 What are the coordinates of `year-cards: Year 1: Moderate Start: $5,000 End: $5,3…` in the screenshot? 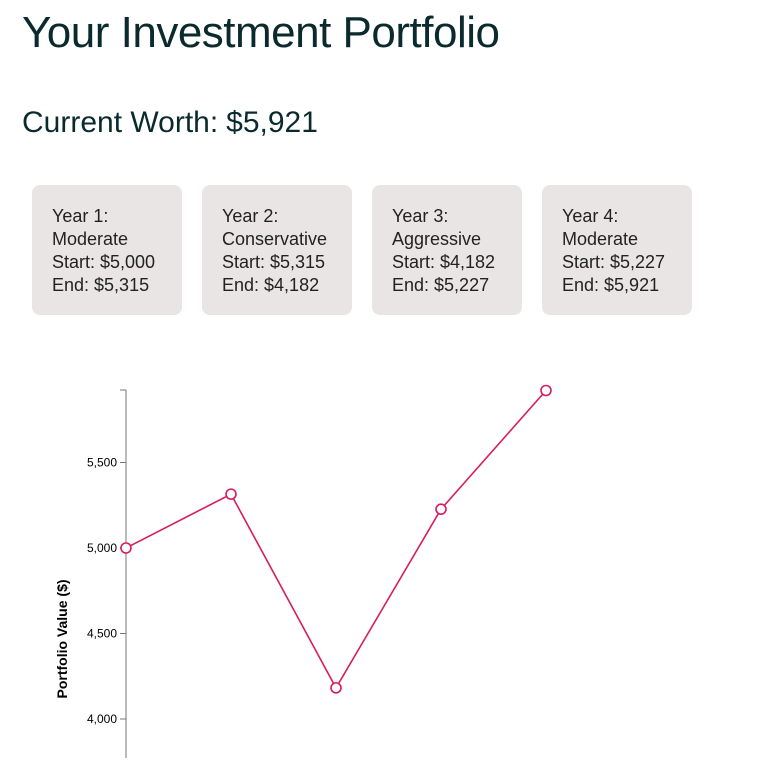 It's located at (362, 250).